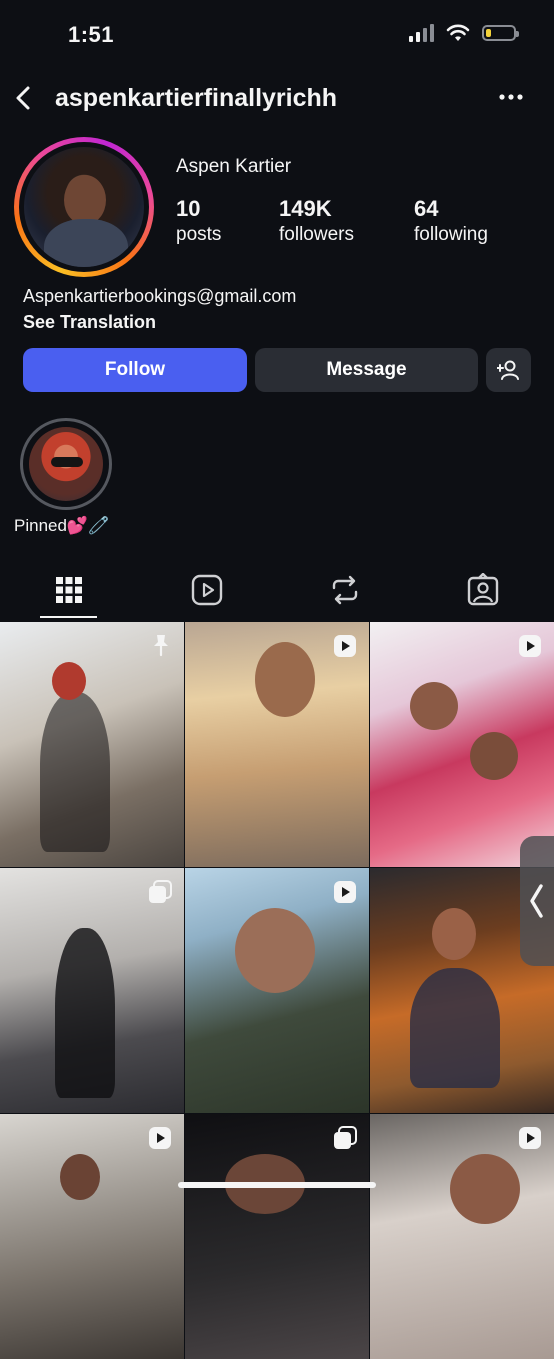  What do you see at coordinates (62, 525) in the screenshot?
I see `highlight-label: Pinned💕🧷` at bounding box center [62, 525].